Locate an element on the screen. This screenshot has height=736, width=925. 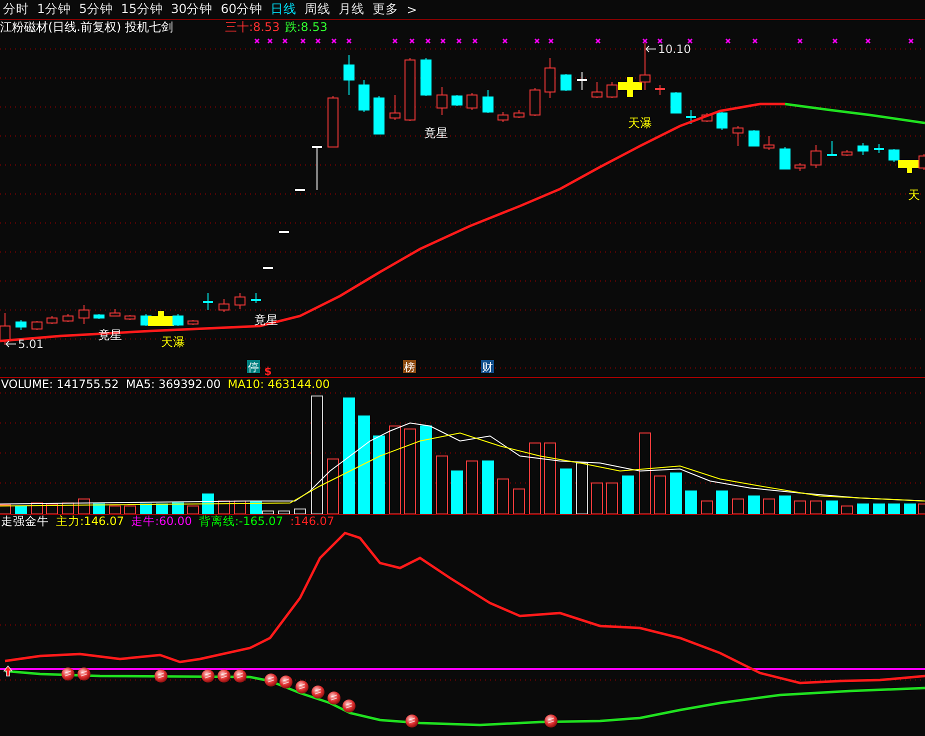
period-tab: 日线 is located at coordinates (283, 9).